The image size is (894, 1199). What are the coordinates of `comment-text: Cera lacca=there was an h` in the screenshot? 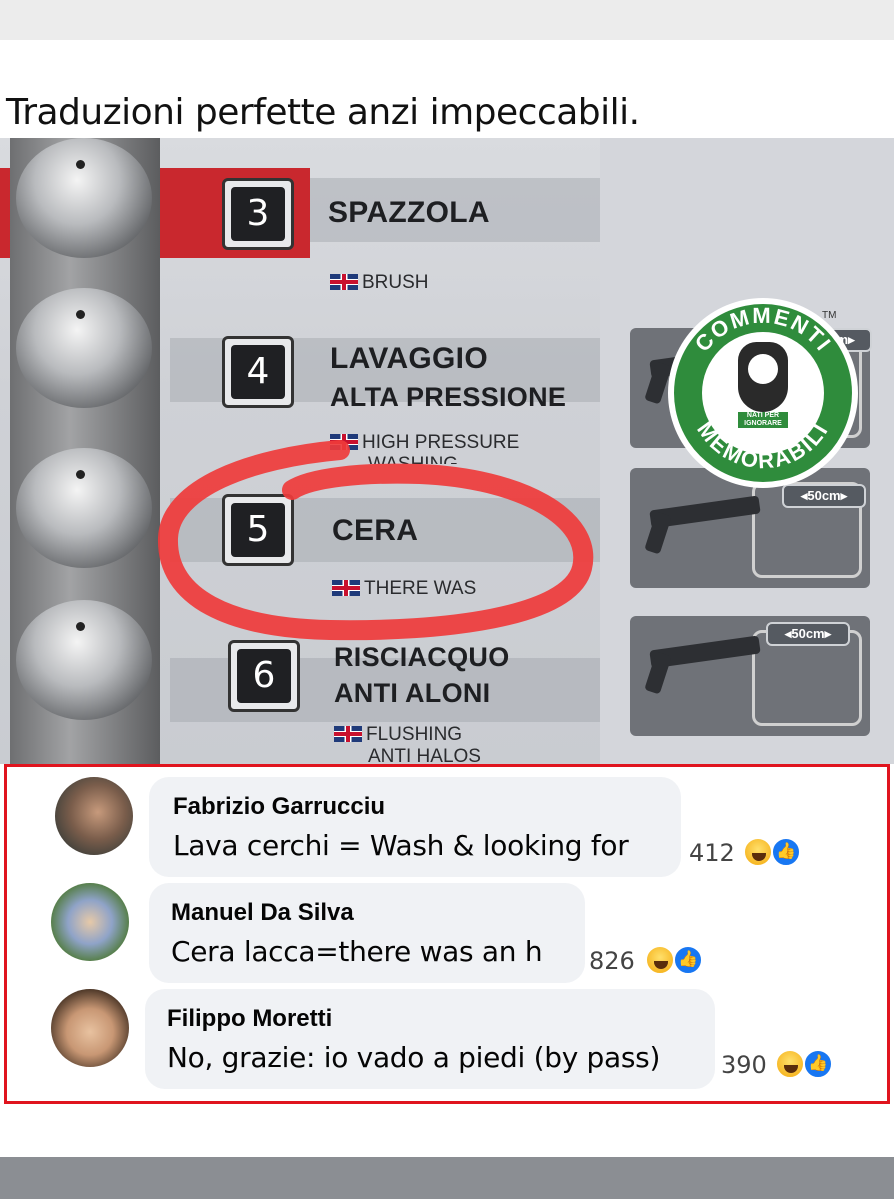 It's located at (357, 951).